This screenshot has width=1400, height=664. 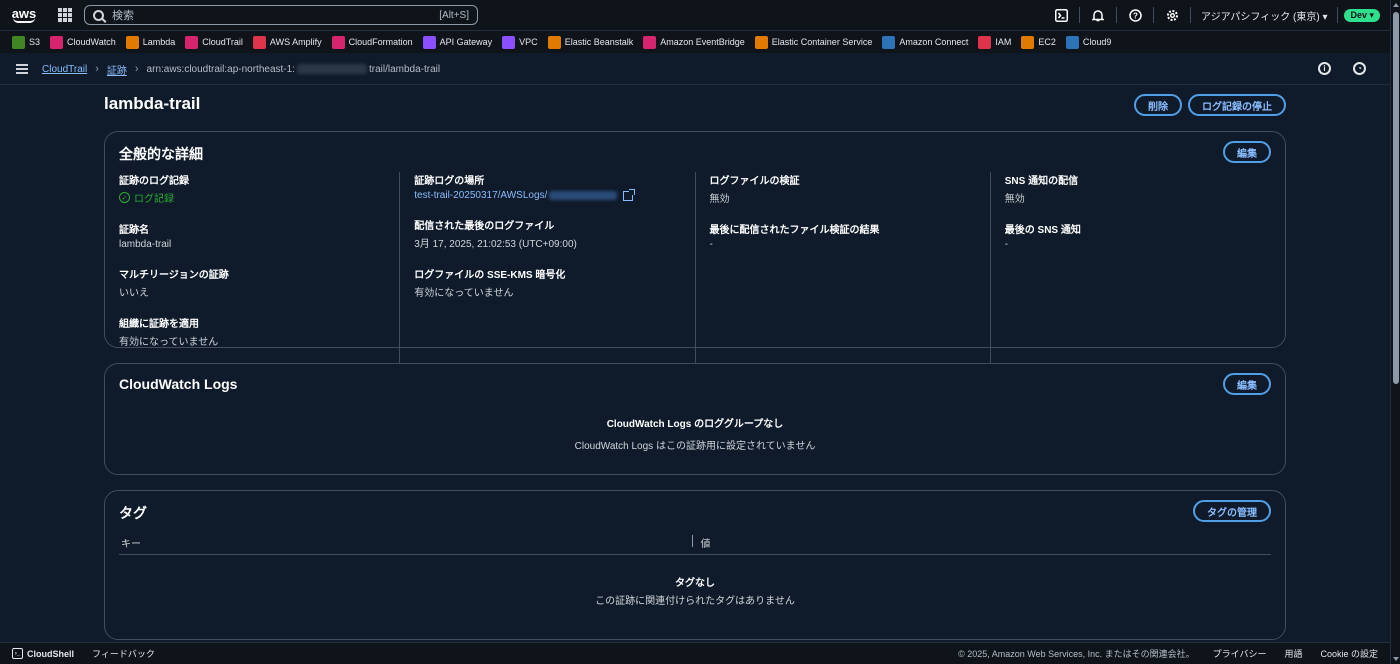 I want to click on favorite-cloudformation: CloudFormation, so click(x=372, y=42).